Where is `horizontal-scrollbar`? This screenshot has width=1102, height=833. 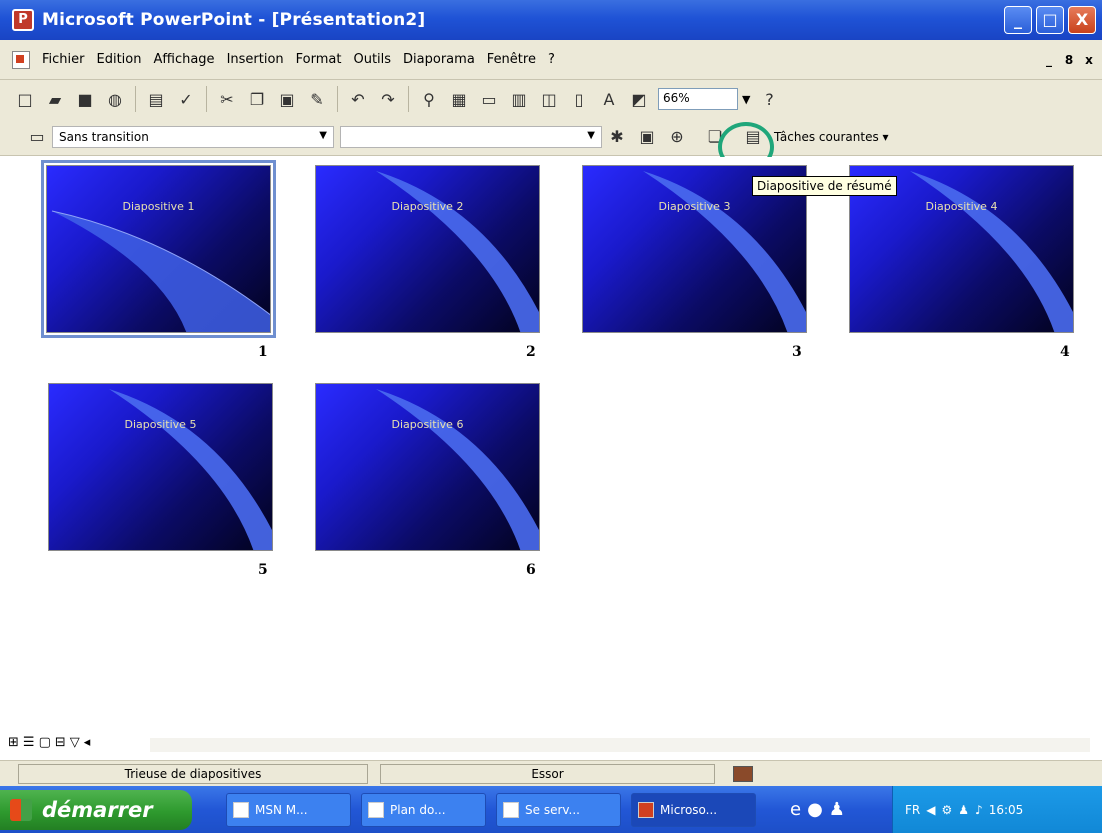
horizontal-scrollbar is located at coordinates (620, 745).